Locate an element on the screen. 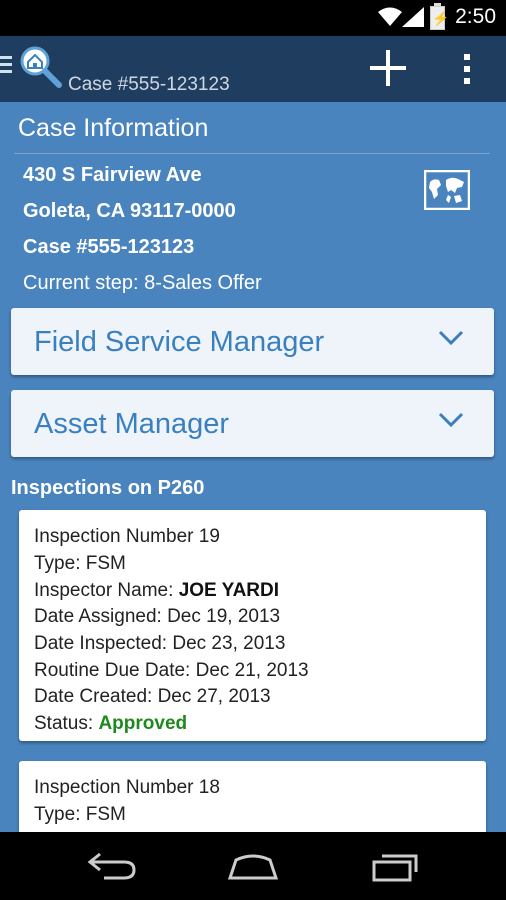  inspections-heading: Inspections on P260 is located at coordinates (108, 488).